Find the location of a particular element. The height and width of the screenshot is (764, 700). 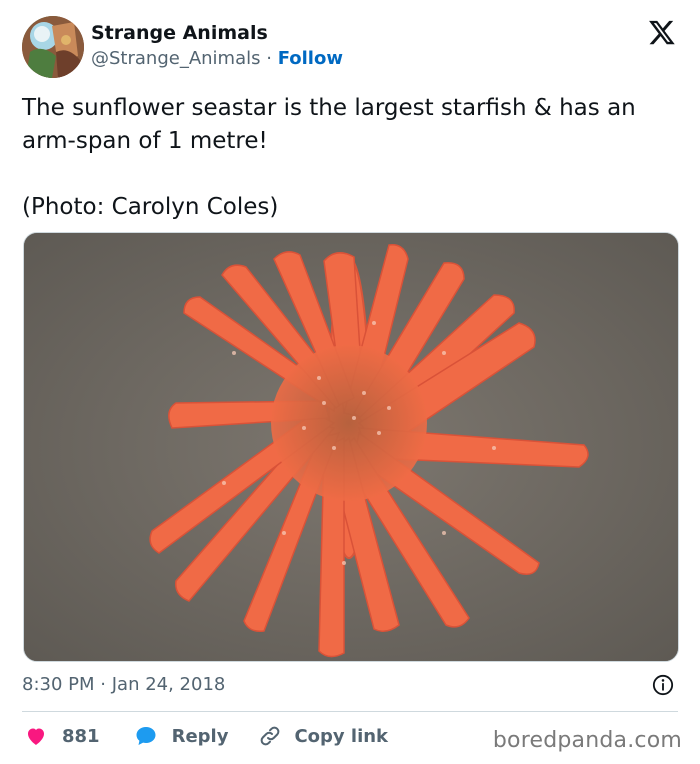

speech-bubble-icon is located at coordinates (146, 736).